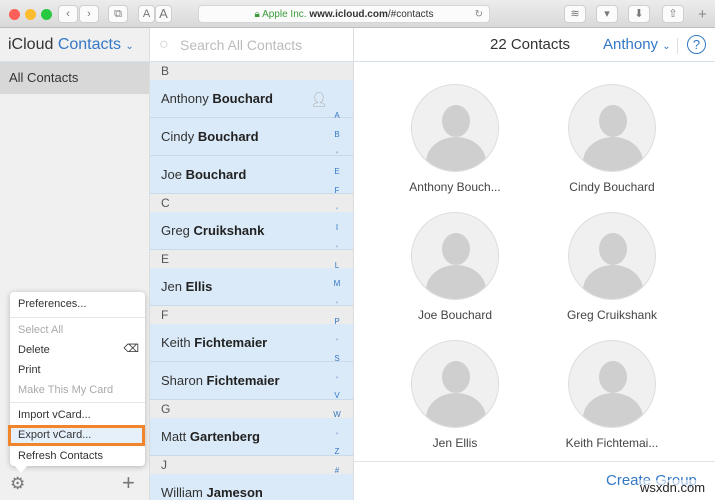 The width and height of the screenshot is (715, 500). I want to click on tabs-overview-button: ⧉, so click(118, 14).